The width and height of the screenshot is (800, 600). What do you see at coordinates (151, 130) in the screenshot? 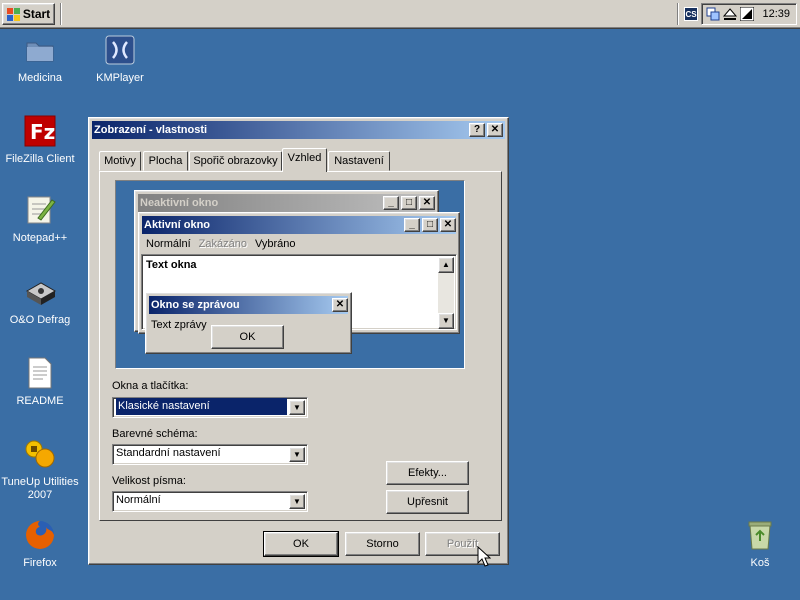
I see `dialog-title: Zobrazení - vlastnosti` at bounding box center [151, 130].